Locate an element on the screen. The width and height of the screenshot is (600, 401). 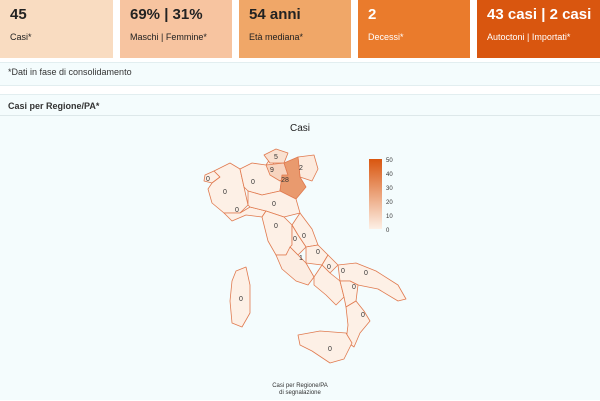
consolidation-note: *Dati in fase di consolidamento is located at coordinates (300, 74).